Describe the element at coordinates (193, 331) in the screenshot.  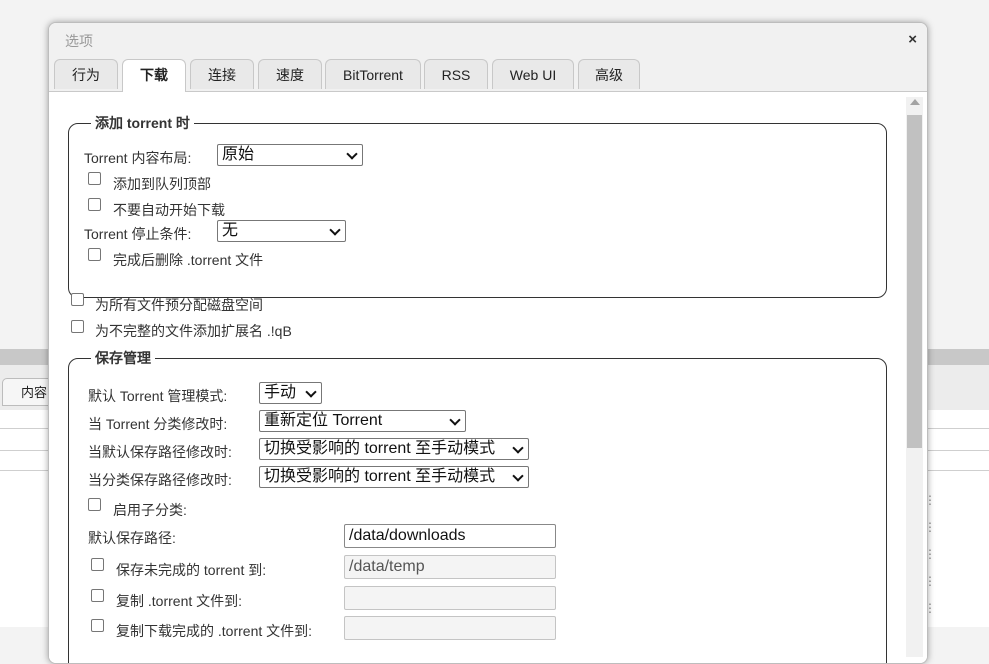
I see `append-extension-label: 为不完整的文件添加扩展名 .!qB` at that location.